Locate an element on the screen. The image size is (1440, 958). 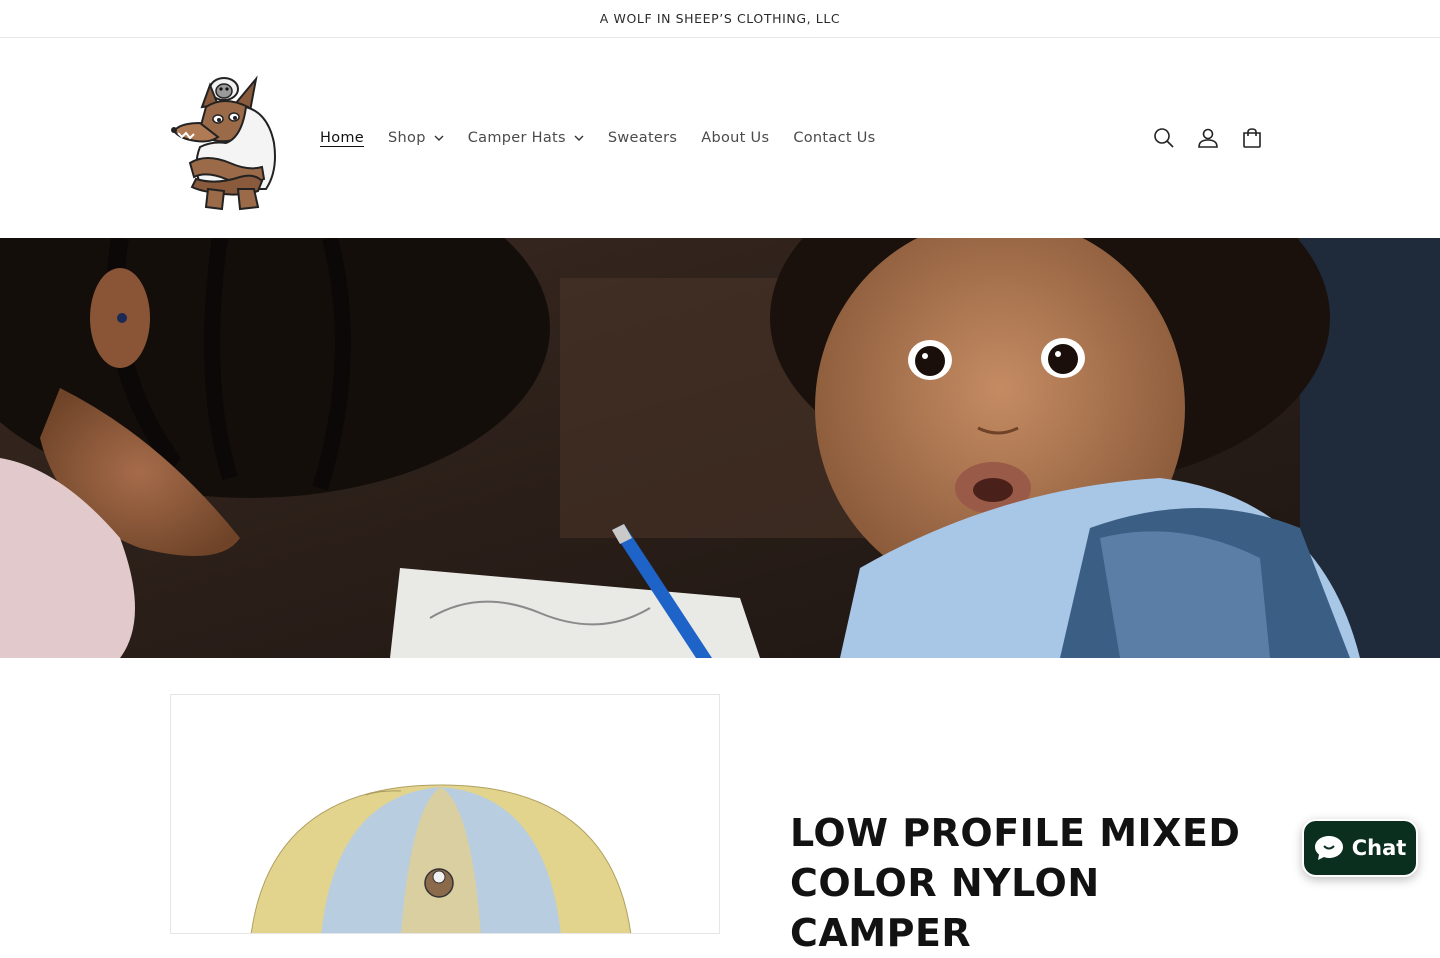
nav-camper-hats: Camper Hats is located at coordinates (526, 138).